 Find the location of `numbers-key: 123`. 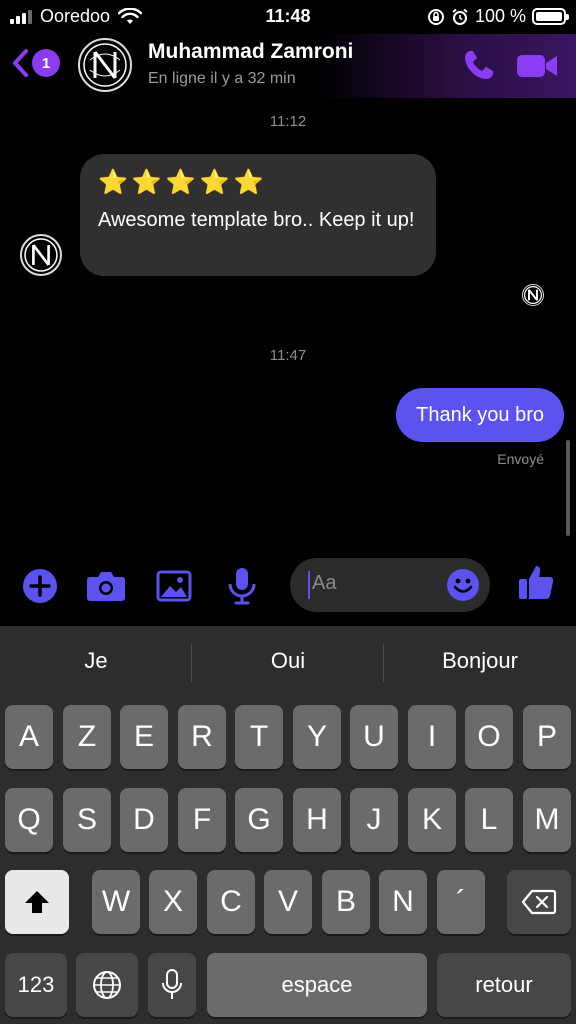

numbers-key: 123 is located at coordinates (36, 985).